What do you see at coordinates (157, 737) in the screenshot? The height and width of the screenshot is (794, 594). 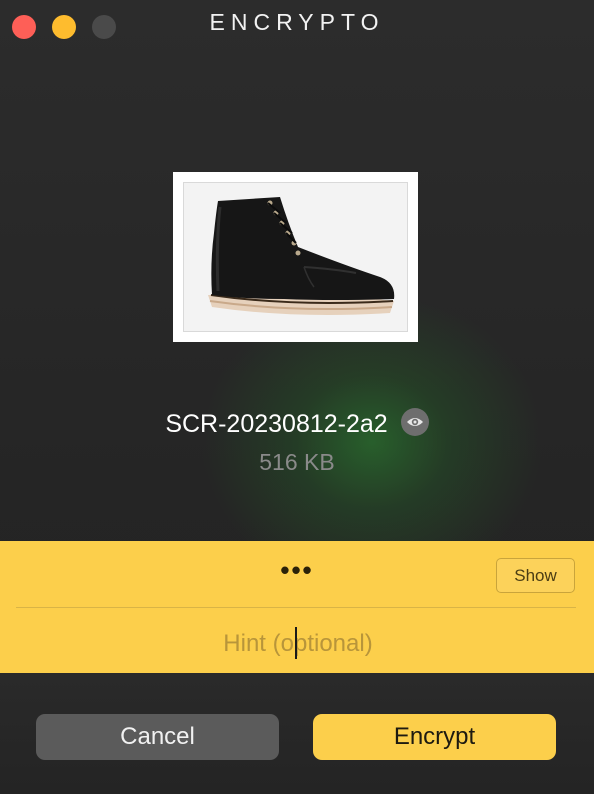 I see `cancel-button: Cancel` at bounding box center [157, 737].